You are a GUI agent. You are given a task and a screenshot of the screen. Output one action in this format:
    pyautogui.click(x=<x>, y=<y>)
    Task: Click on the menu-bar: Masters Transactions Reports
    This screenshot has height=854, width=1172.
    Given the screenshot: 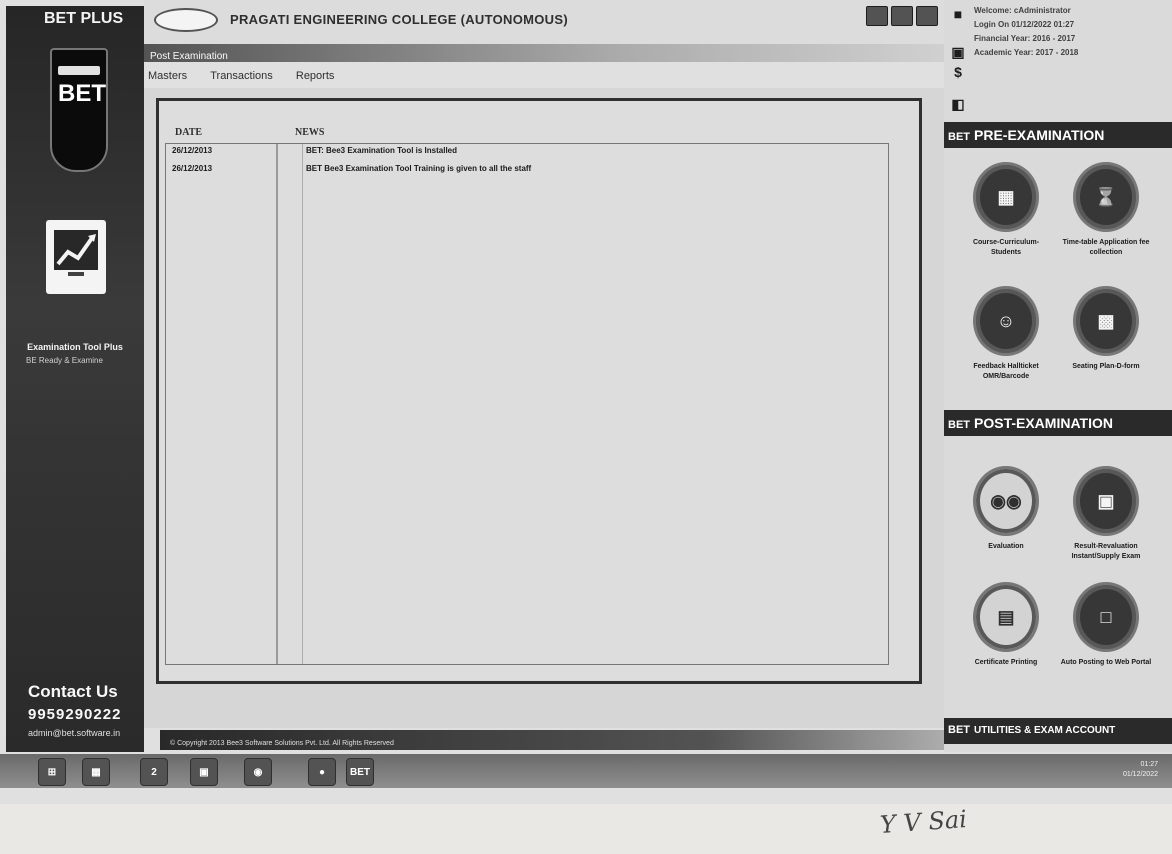 What is the action you would take?
    pyautogui.click(x=544, y=75)
    